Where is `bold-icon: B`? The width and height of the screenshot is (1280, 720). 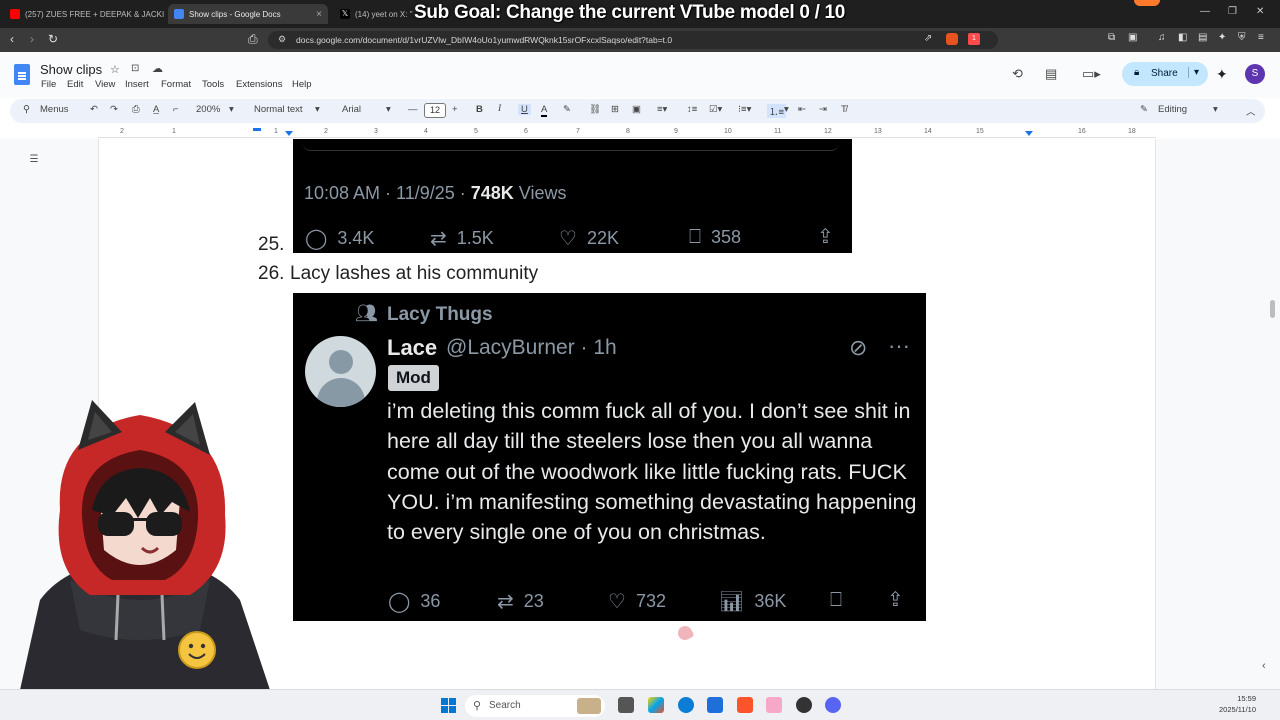 bold-icon: B is located at coordinates (479, 109).